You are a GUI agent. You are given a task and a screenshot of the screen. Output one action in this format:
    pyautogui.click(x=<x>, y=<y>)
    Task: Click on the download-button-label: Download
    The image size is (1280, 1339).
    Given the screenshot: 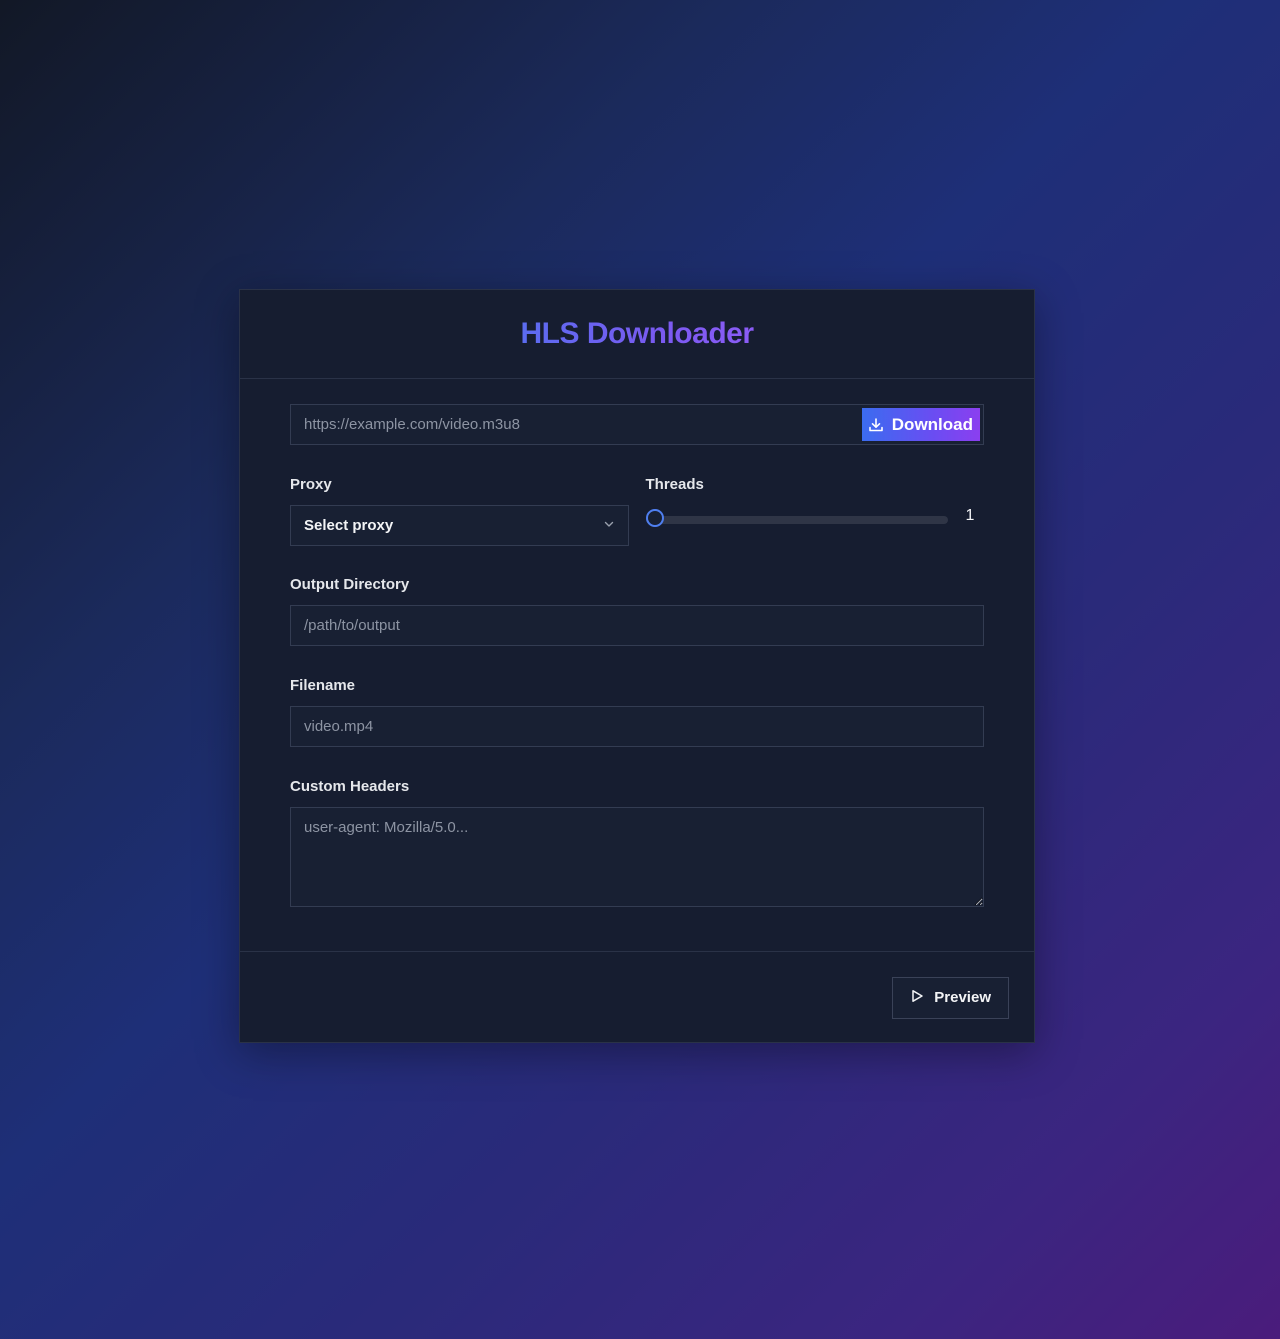 What is the action you would take?
    pyautogui.click(x=932, y=424)
    